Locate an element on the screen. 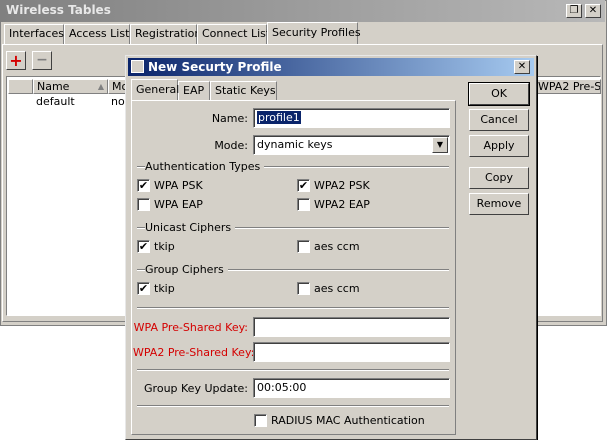  tab-registration: Registration is located at coordinates (165, 34).